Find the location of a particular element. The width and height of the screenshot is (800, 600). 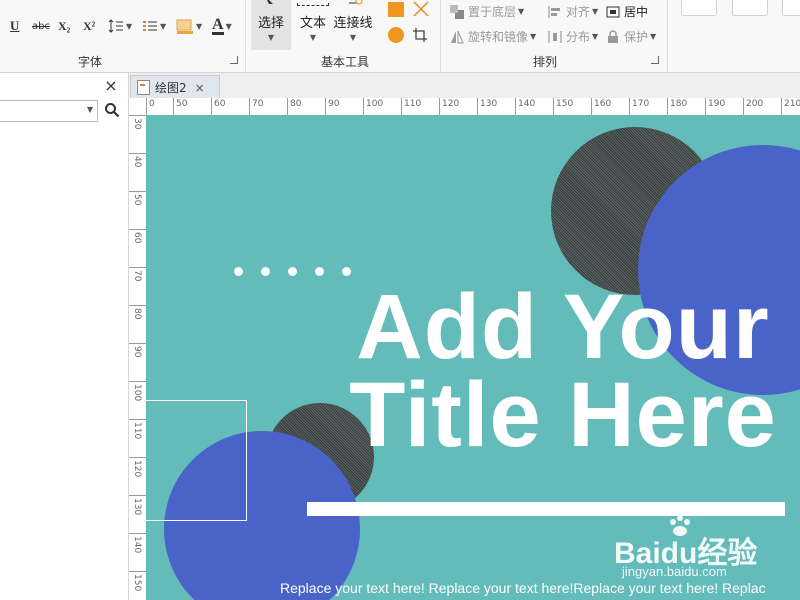

dots-decoration is located at coordinates (292, 271).